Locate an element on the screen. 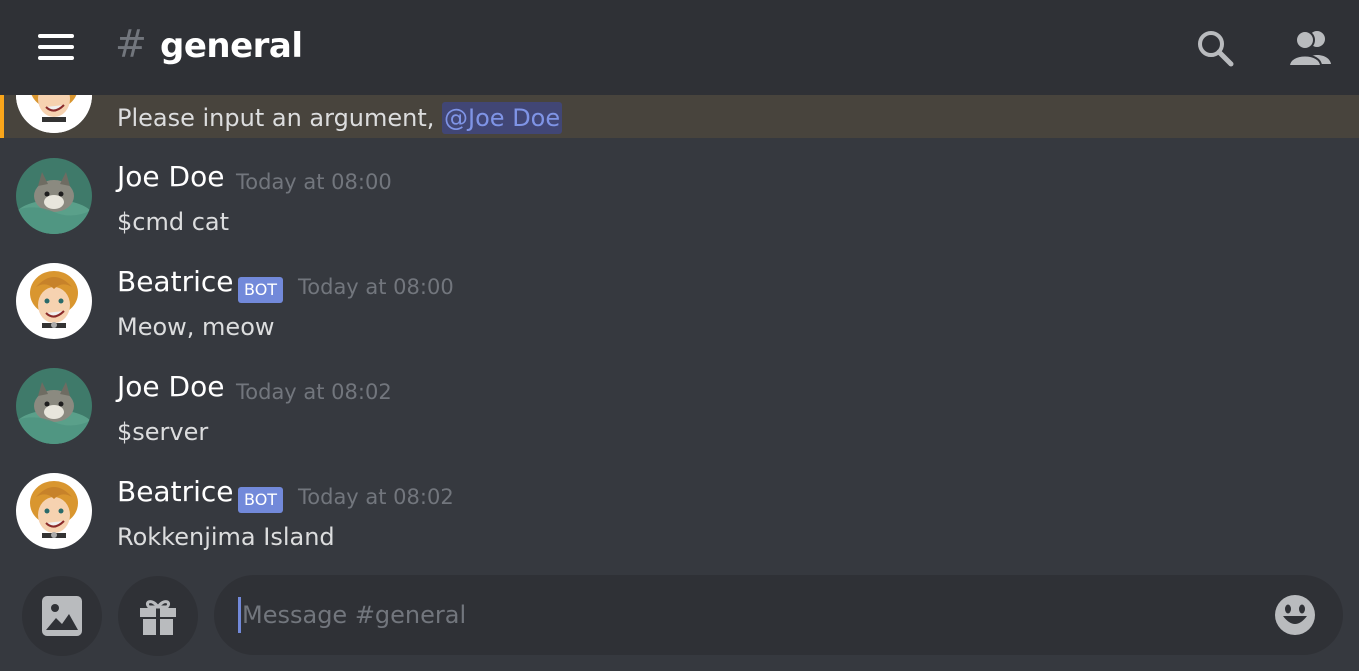 Image resolution: width=1359 pixels, height=671 pixels. members-icon is located at coordinates (1310, 48).